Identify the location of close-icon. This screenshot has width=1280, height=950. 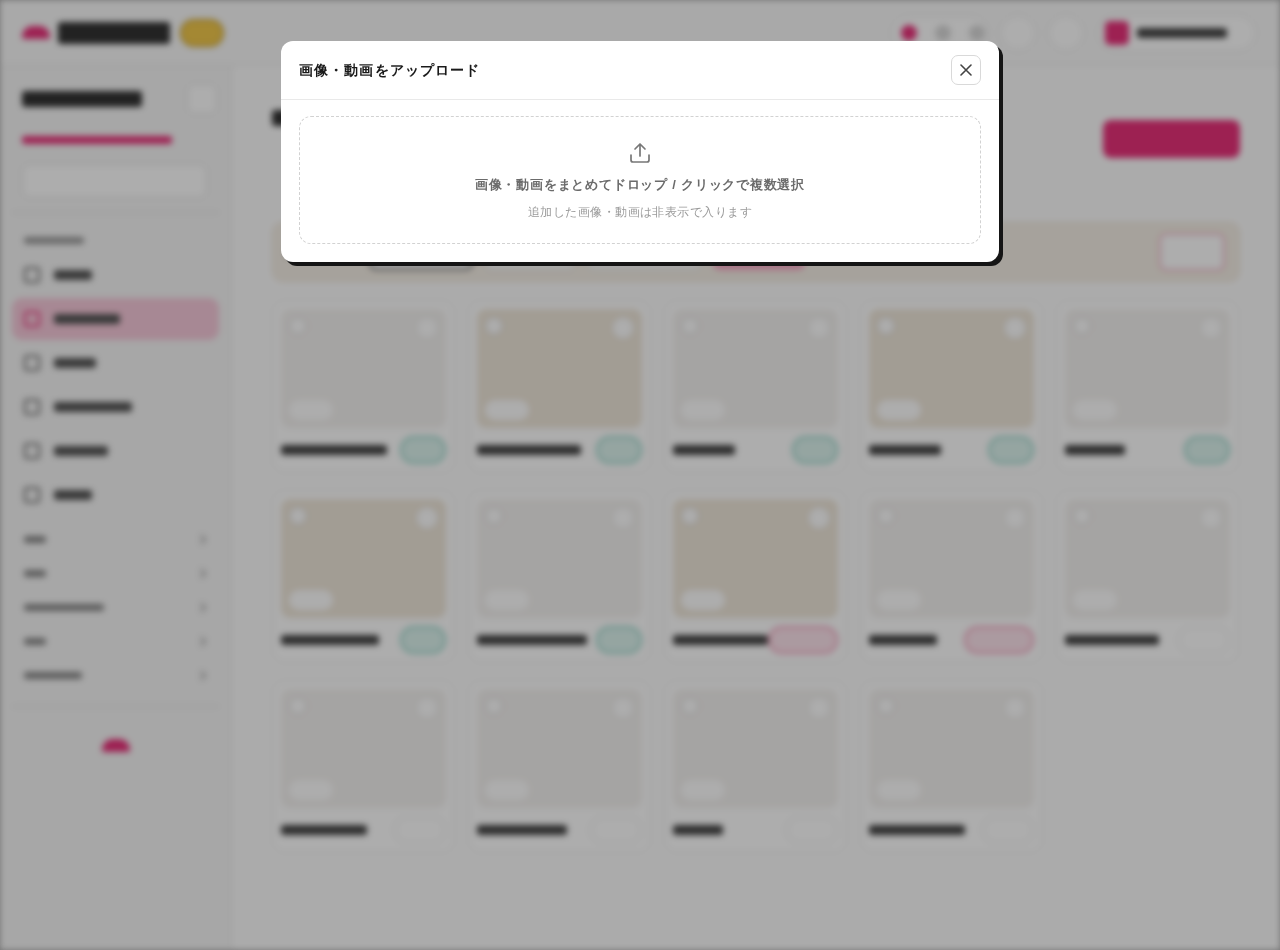
(966, 70).